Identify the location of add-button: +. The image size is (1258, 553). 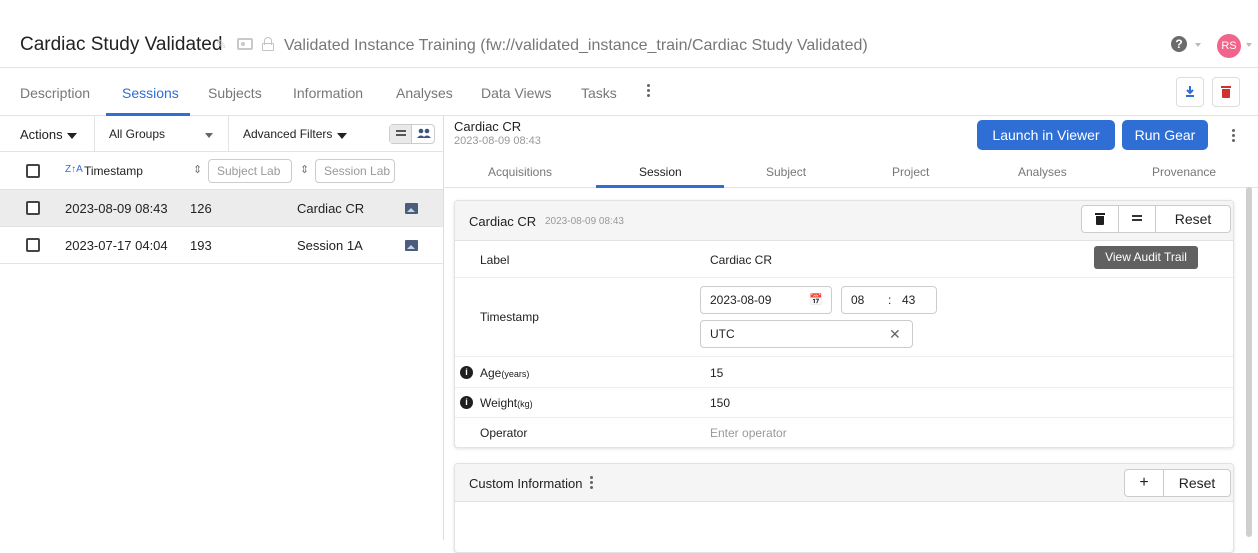
(1144, 483).